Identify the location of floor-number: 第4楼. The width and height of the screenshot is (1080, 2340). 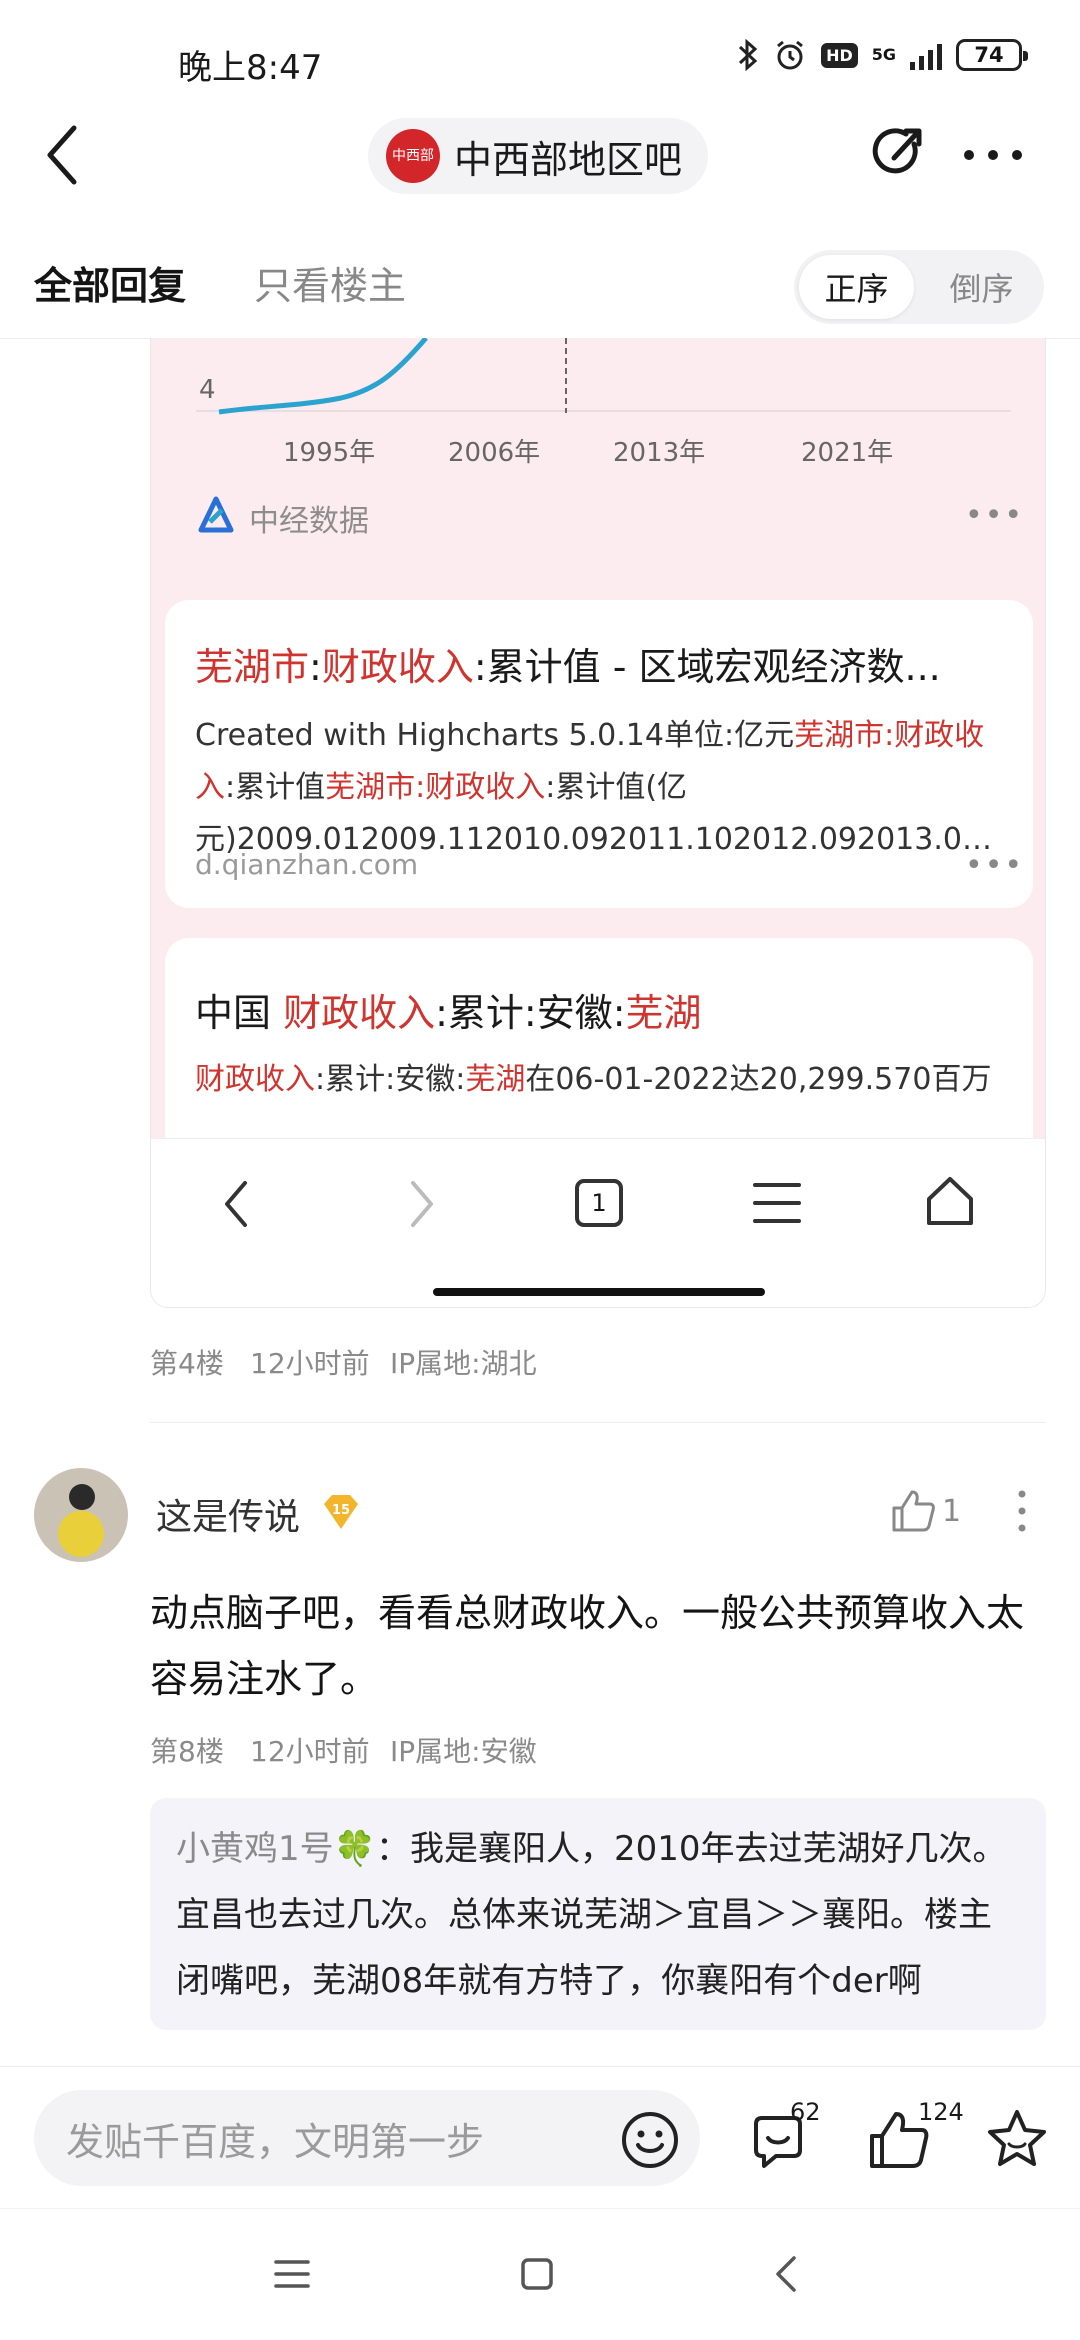
(187, 1363).